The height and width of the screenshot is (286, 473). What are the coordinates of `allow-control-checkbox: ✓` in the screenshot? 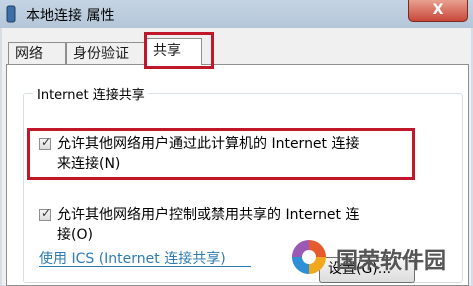 It's located at (45, 213).